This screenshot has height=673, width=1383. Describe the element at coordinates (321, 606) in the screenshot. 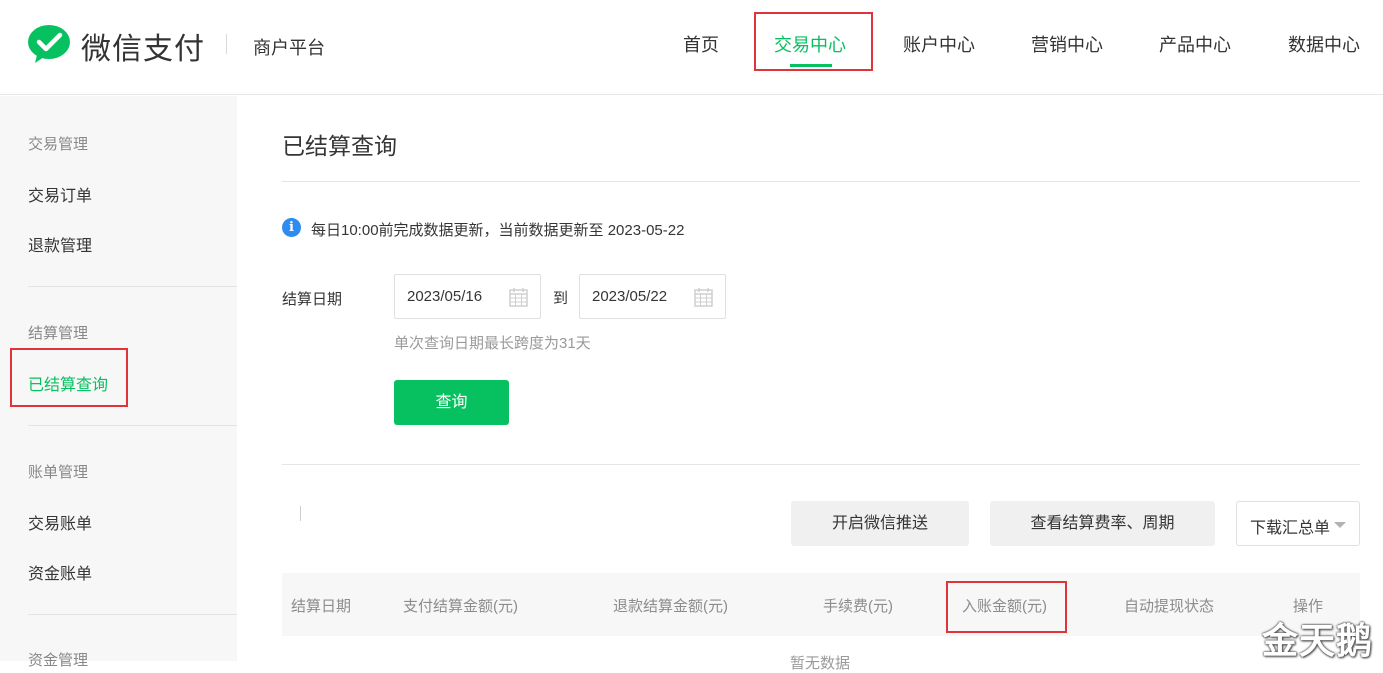

I see `column-settlement-date: 结算日期` at that location.